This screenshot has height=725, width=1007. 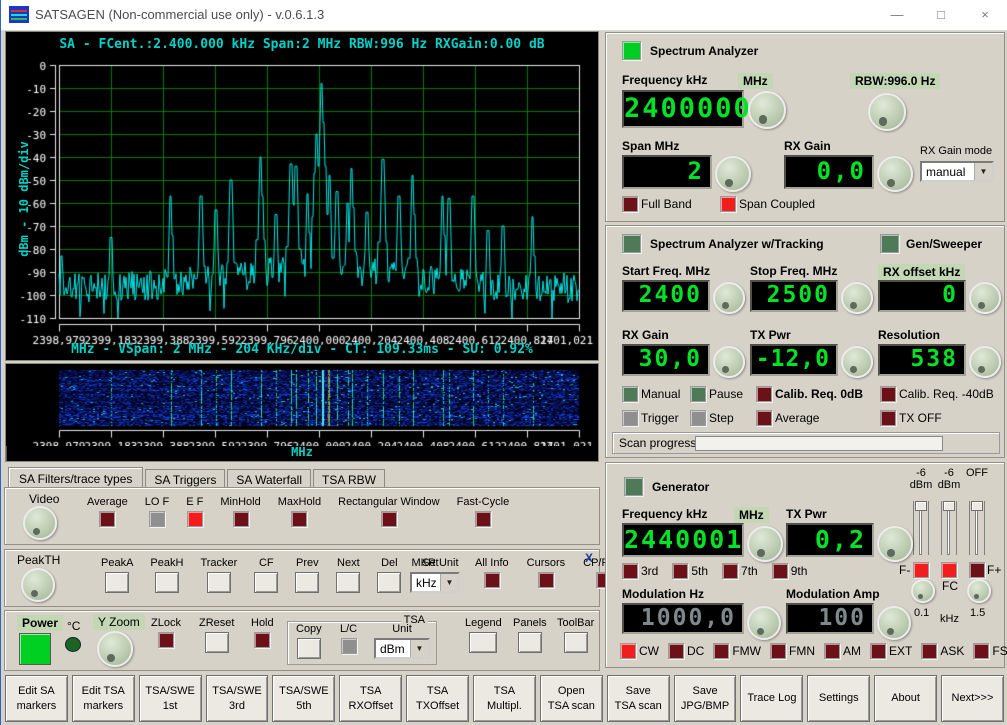 What do you see at coordinates (575, 642) in the screenshot?
I see `toolbar-button` at bounding box center [575, 642].